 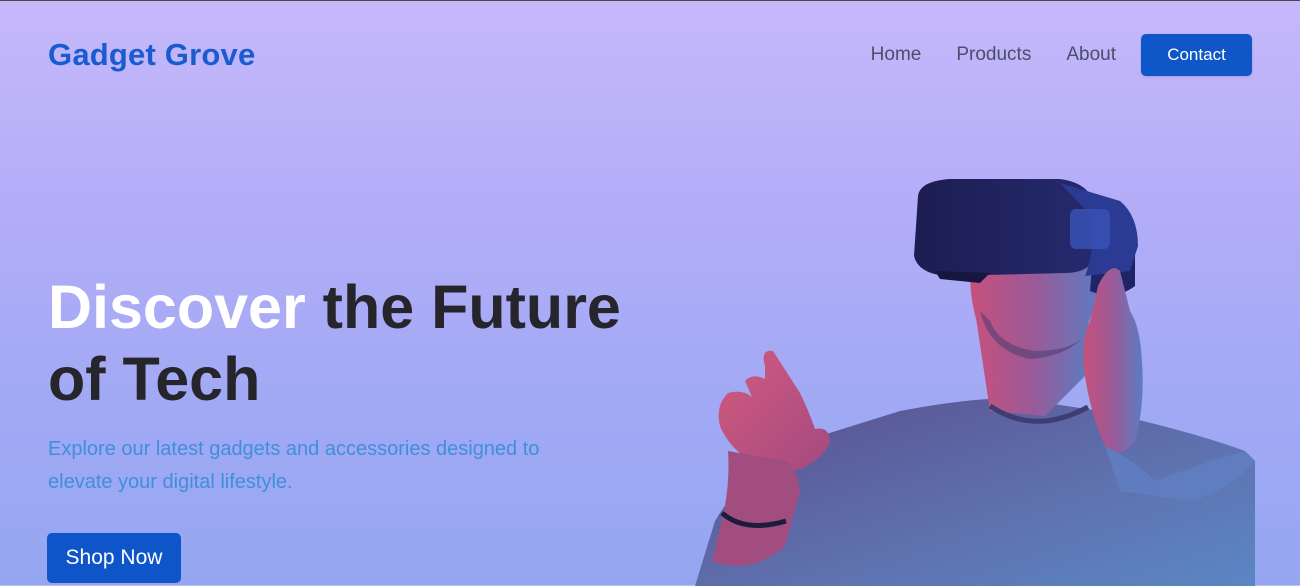 What do you see at coordinates (358, 343) in the screenshot?
I see `hero-title: Discover the Future of Tech` at bounding box center [358, 343].